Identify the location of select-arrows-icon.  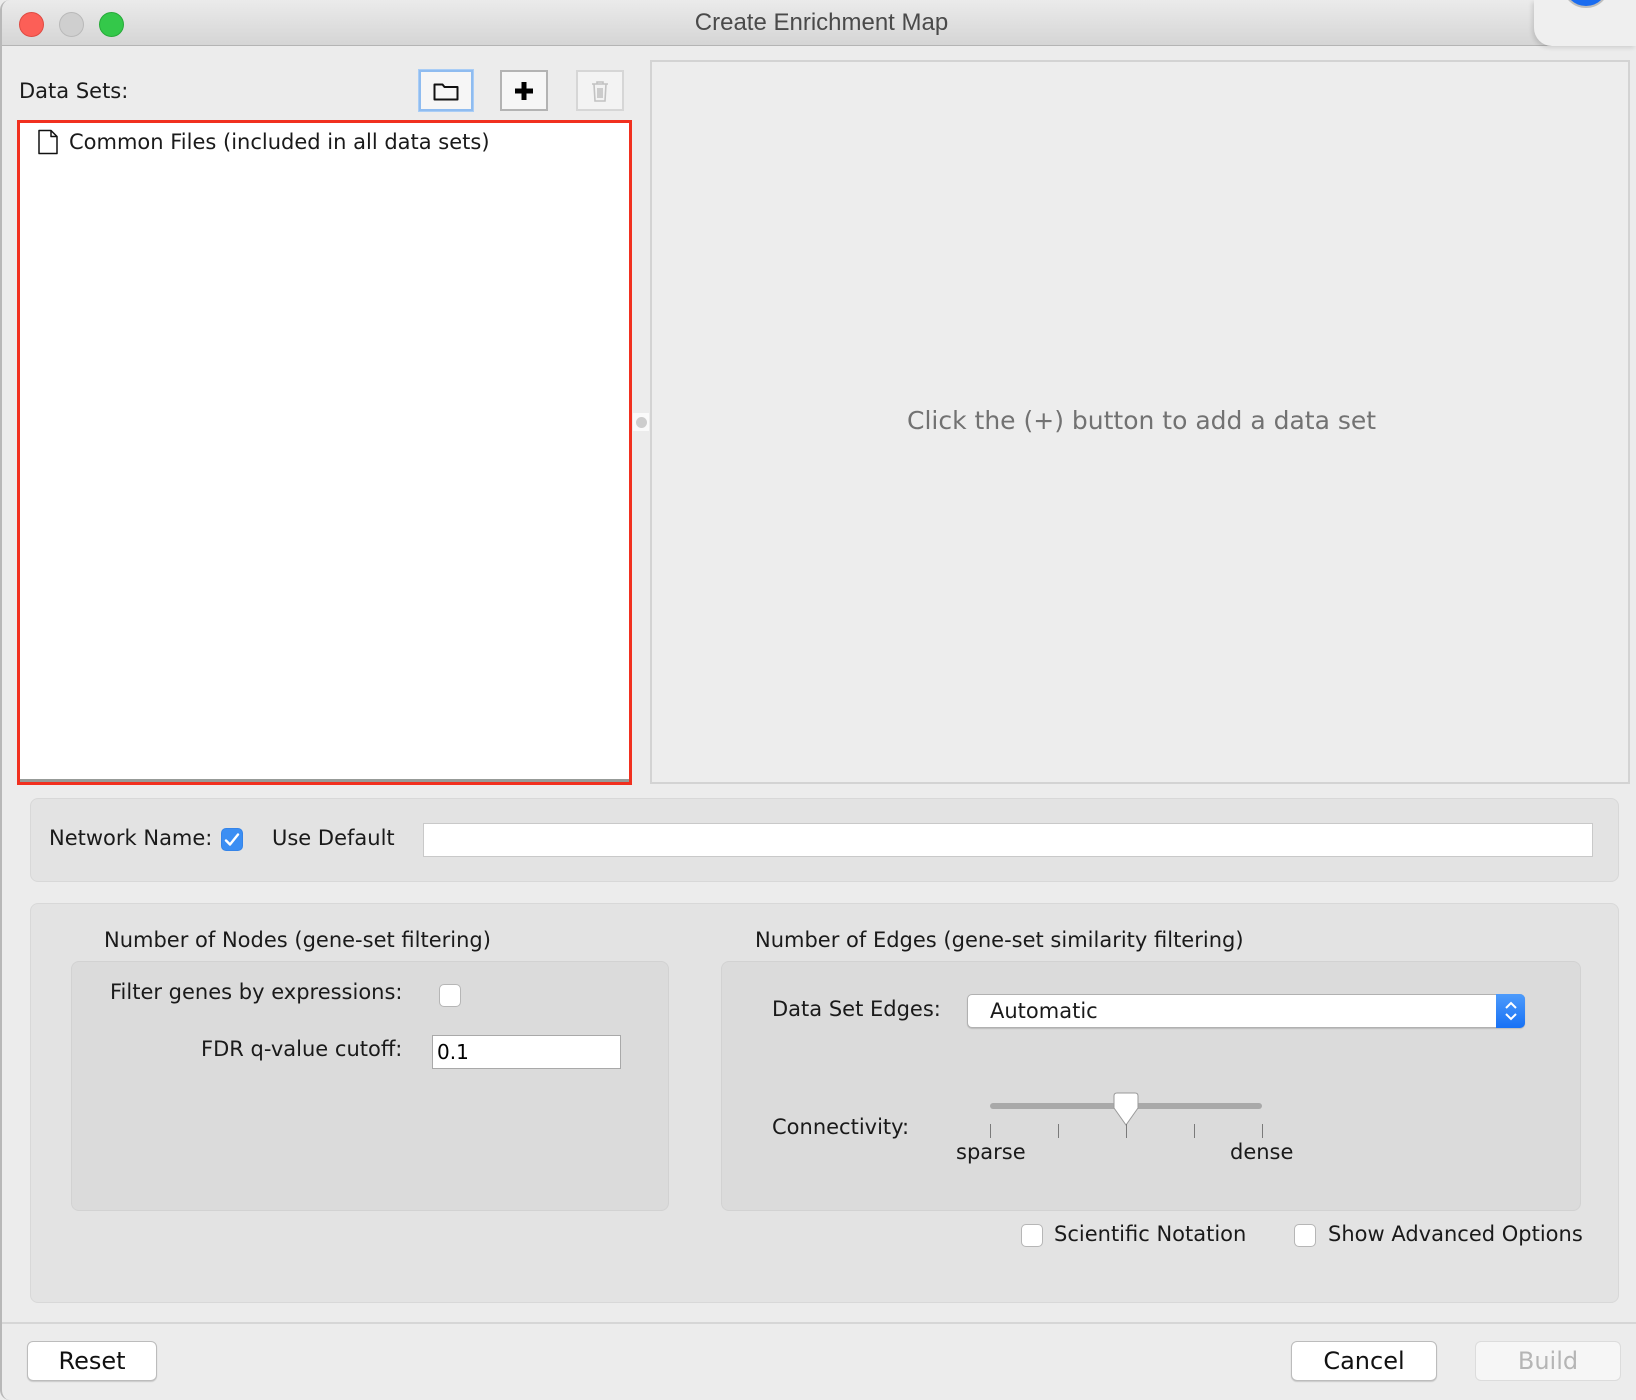
(1510, 1011).